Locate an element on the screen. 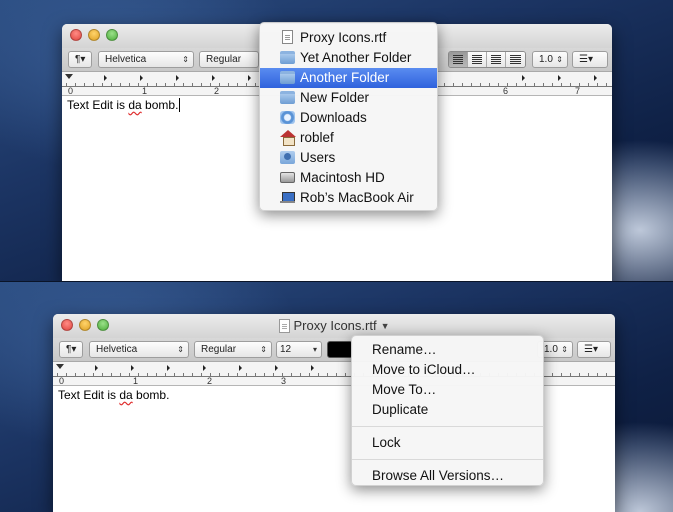 The image size is (673, 512). path-item-downloads: Downloads is located at coordinates (348, 118).